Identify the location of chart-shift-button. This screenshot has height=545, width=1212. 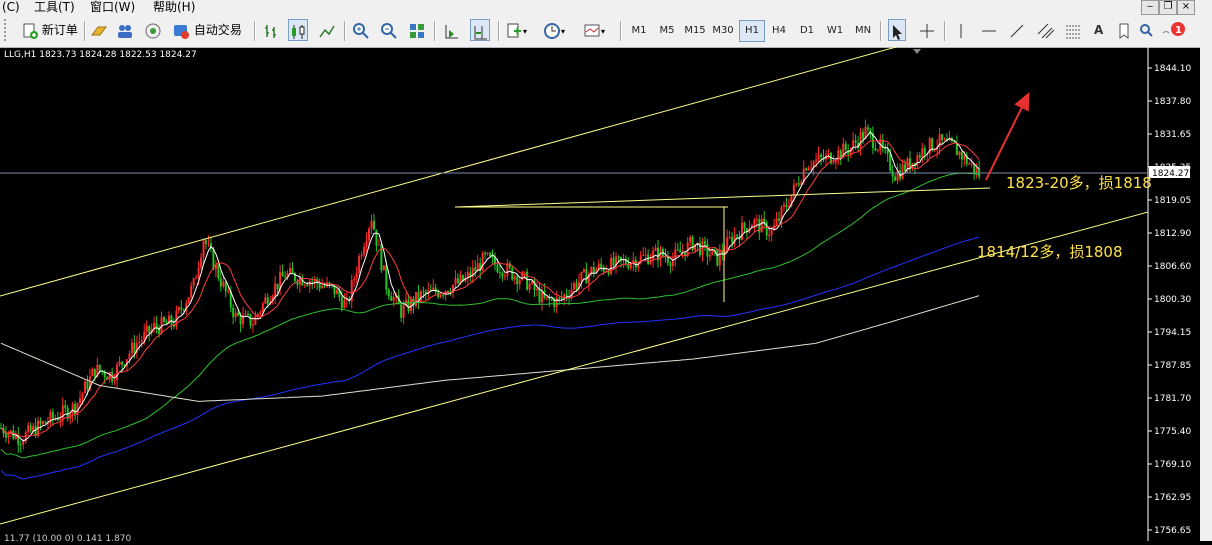
(480, 30).